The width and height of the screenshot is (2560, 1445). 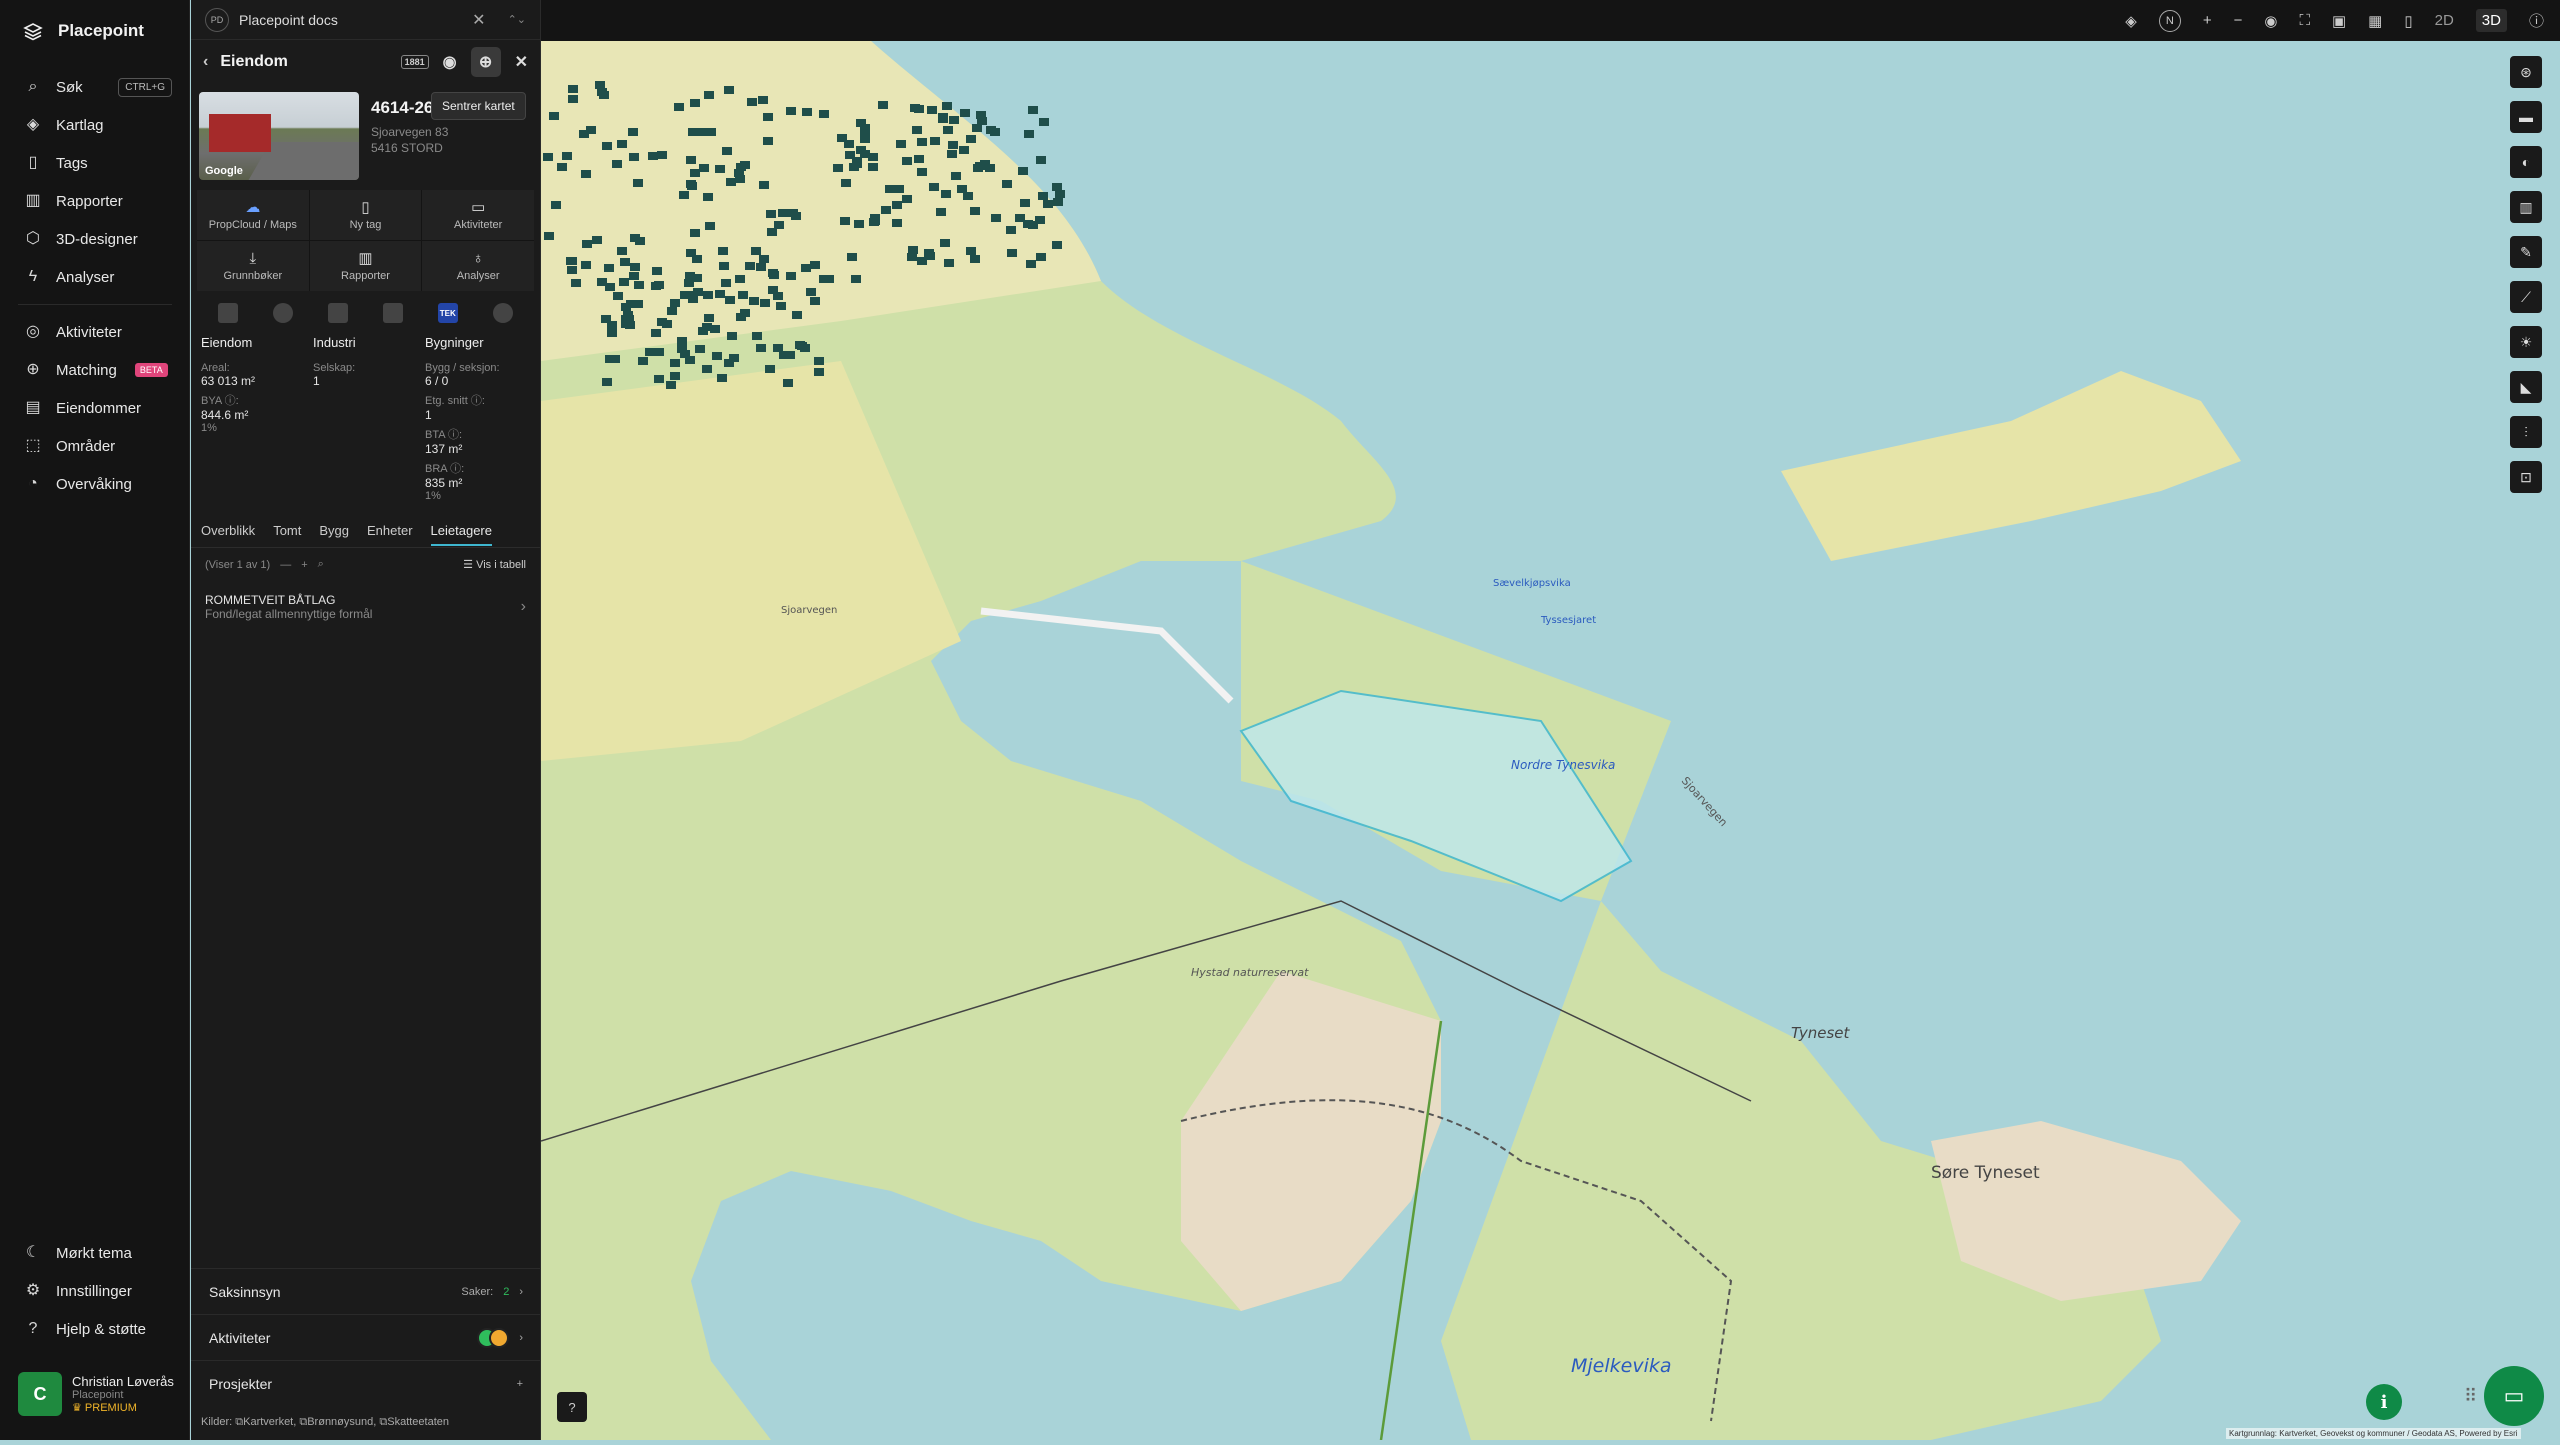 I want to click on chevron-right-icon: ›, so click(x=523, y=606).